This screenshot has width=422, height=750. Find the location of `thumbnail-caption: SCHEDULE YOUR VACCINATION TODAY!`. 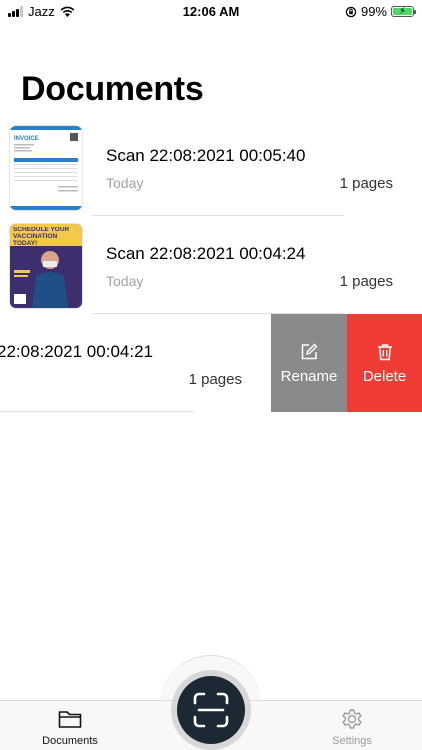

thumbnail-caption: SCHEDULE YOUR VACCINATION TODAY! is located at coordinates (41, 237).